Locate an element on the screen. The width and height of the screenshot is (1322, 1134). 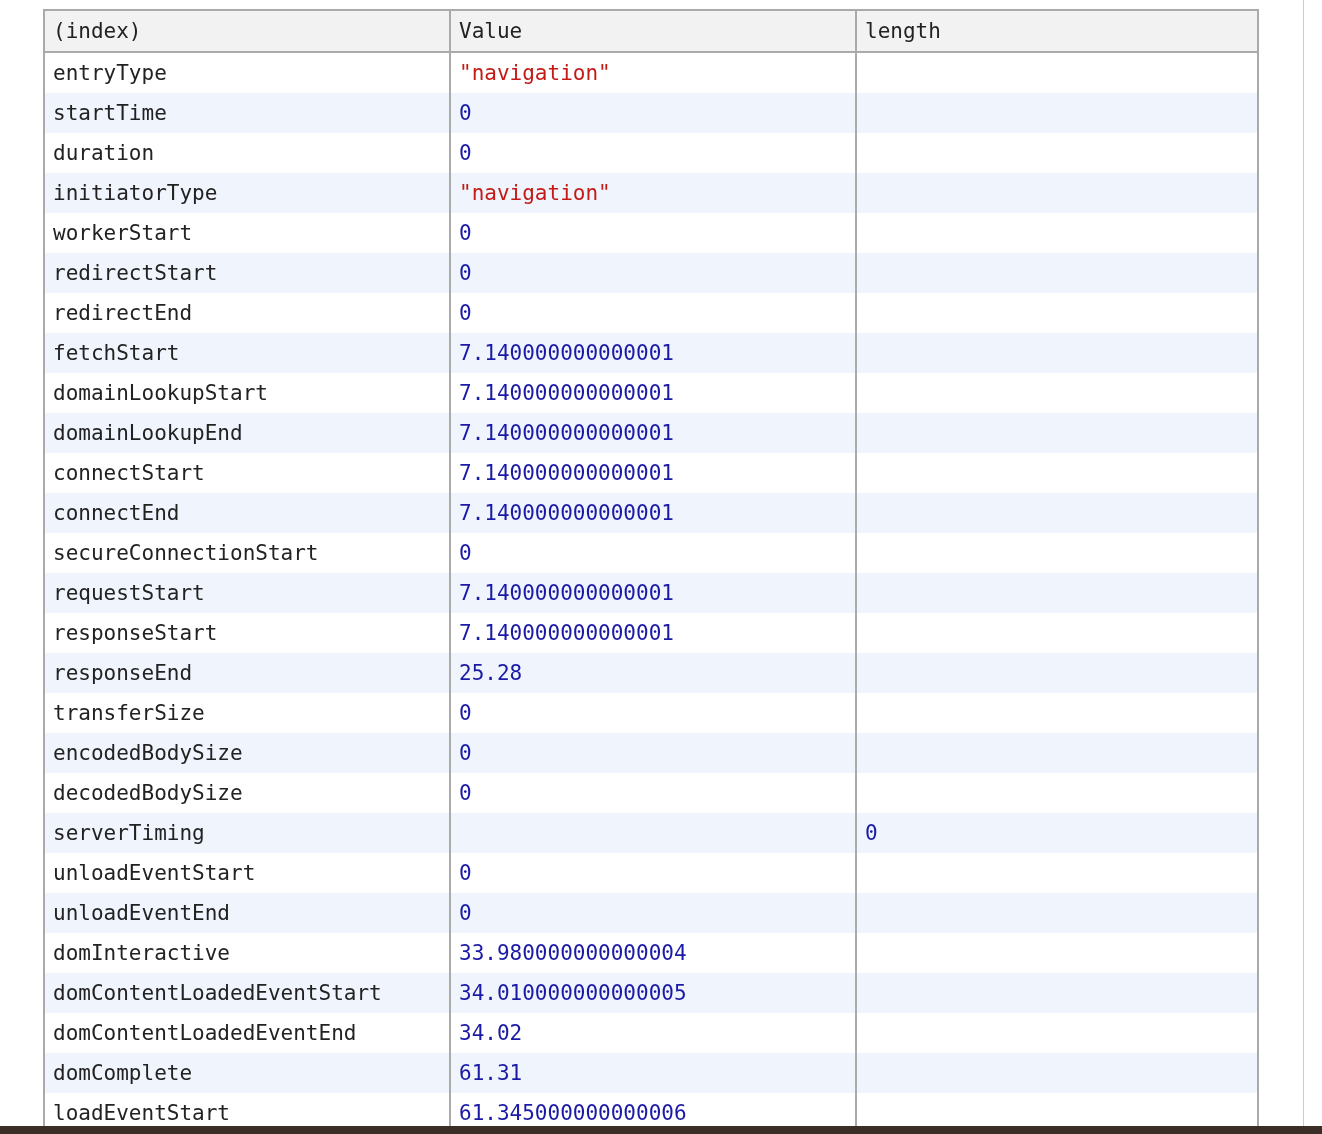
table-cell: 25.28 is located at coordinates (653, 673).